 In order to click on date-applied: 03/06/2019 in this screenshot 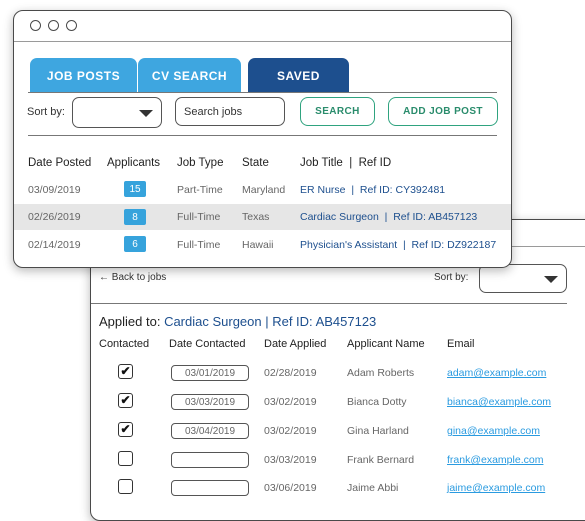, I will do `click(290, 488)`.